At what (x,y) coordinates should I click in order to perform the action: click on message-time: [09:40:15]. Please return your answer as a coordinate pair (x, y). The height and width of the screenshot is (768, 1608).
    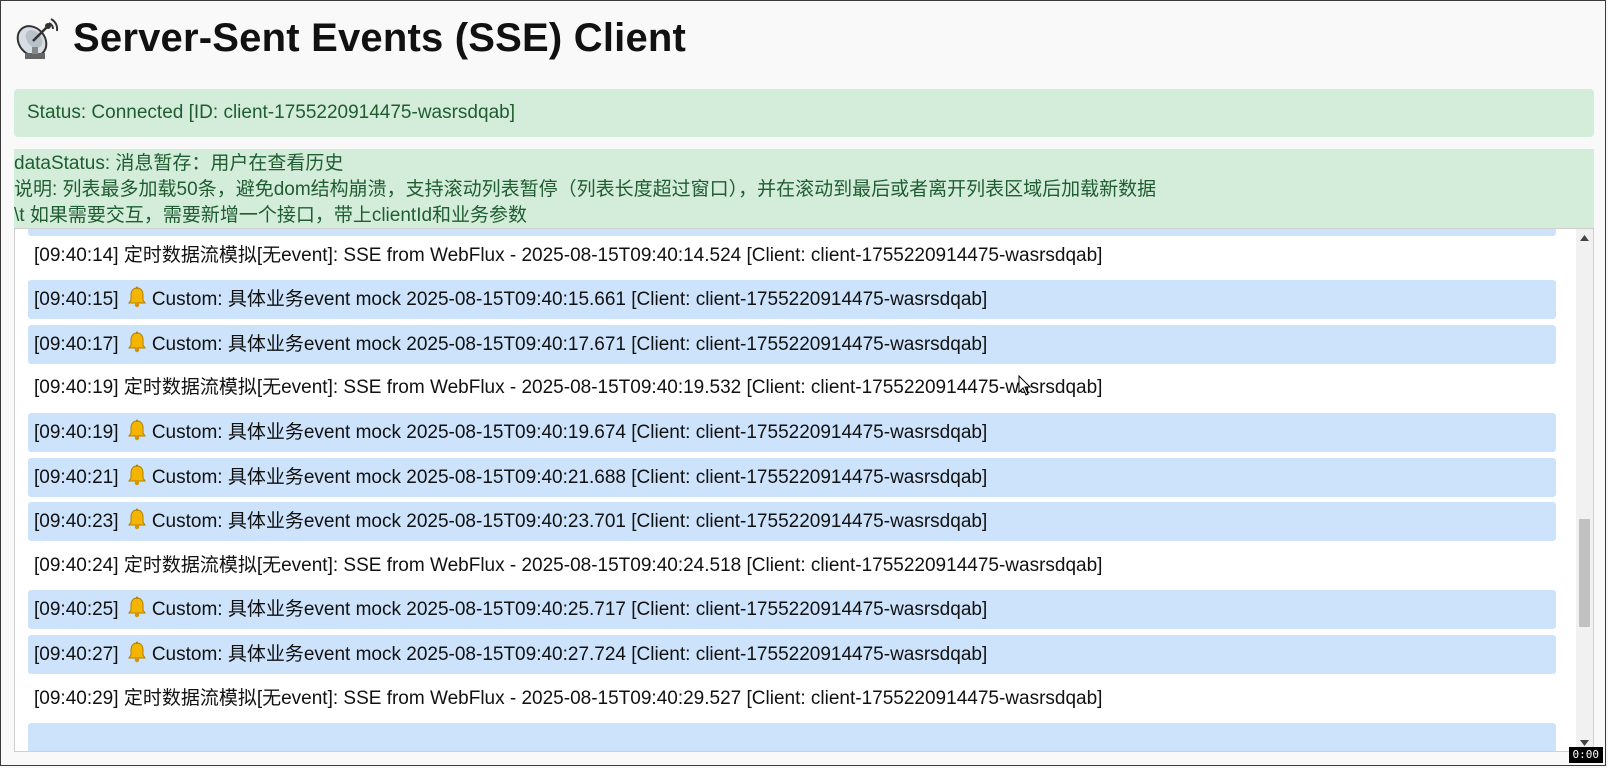
    Looking at the image, I should click on (76, 299).